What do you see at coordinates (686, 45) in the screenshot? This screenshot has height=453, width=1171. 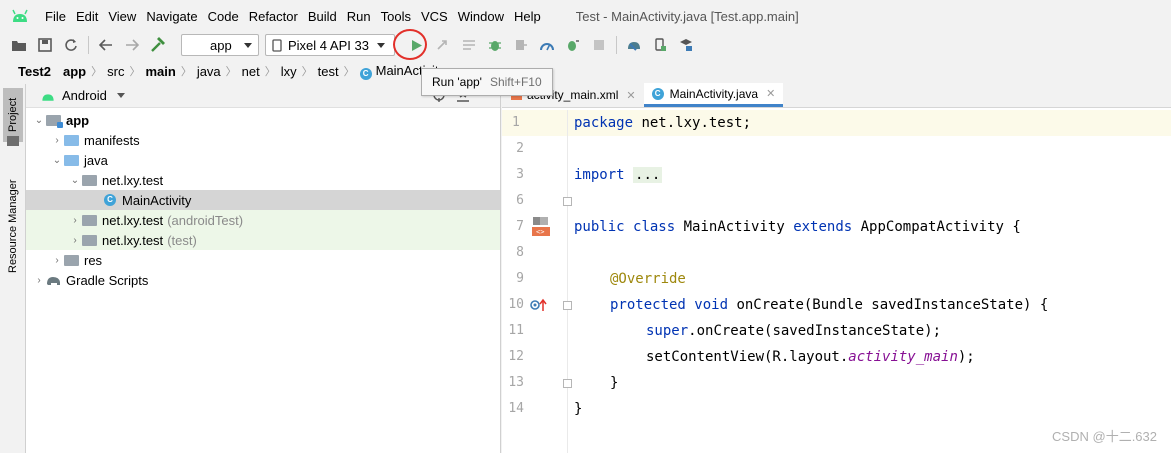 I see `sdk-manager-icon` at bounding box center [686, 45].